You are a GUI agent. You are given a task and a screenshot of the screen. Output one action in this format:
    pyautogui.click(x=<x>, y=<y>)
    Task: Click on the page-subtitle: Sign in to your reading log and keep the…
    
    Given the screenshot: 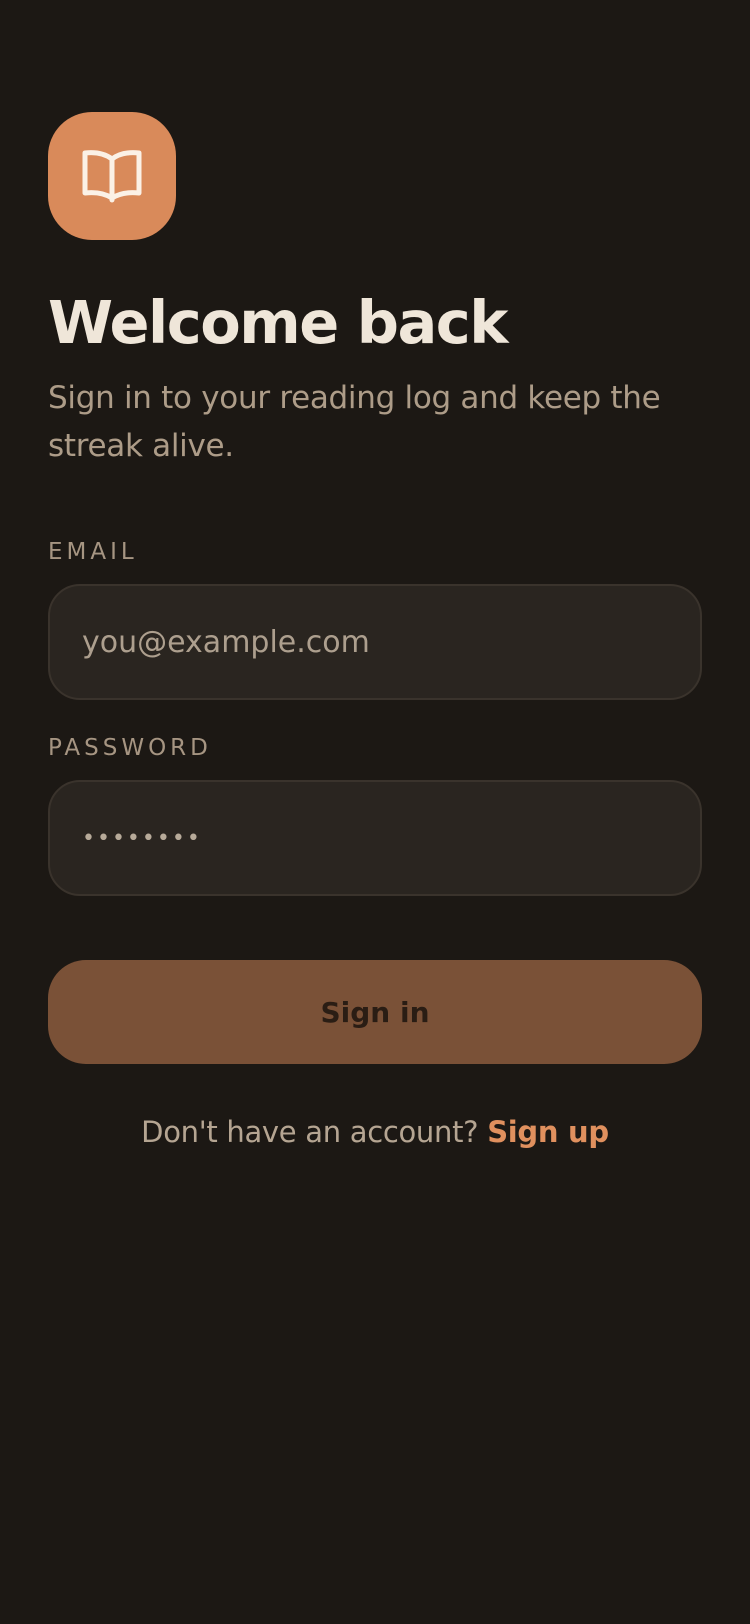 What is the action you would take?
    pyautogui.click(x=354, y=422)
    